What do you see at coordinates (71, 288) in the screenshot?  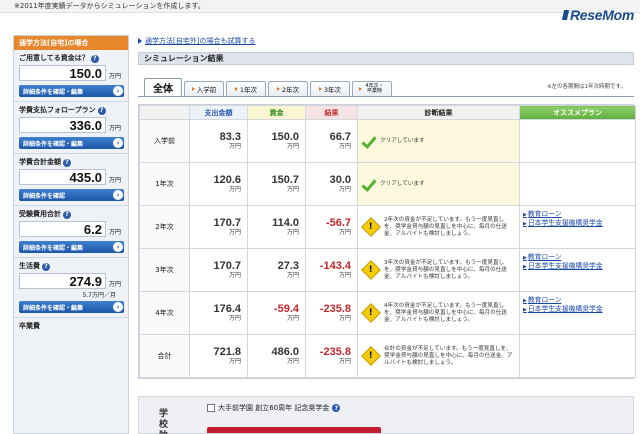 I see `section-living-cost: 生活費? 274.9 万円 5.7万円／月 詳細条件を確認・編集 ›` at bounding box center [71, 288].